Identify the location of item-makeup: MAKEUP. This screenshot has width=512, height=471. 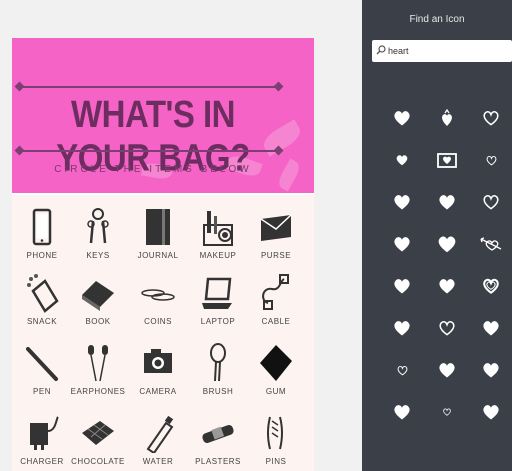
(218, 236).